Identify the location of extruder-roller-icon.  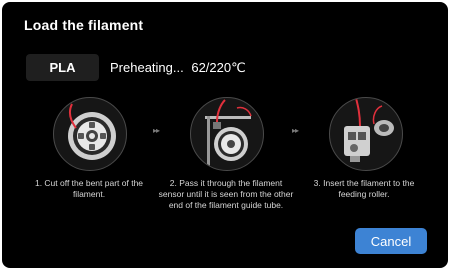
(366, 134).